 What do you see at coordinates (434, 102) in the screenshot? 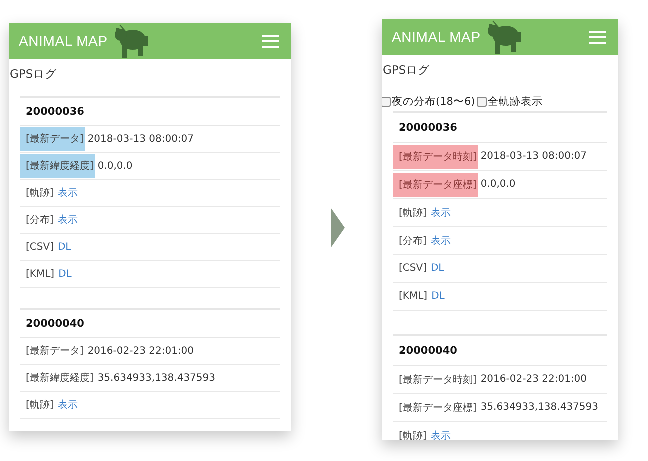
I see `checkbox-label: 夜の分布(18〜6)` at bounding box center [434, 102].